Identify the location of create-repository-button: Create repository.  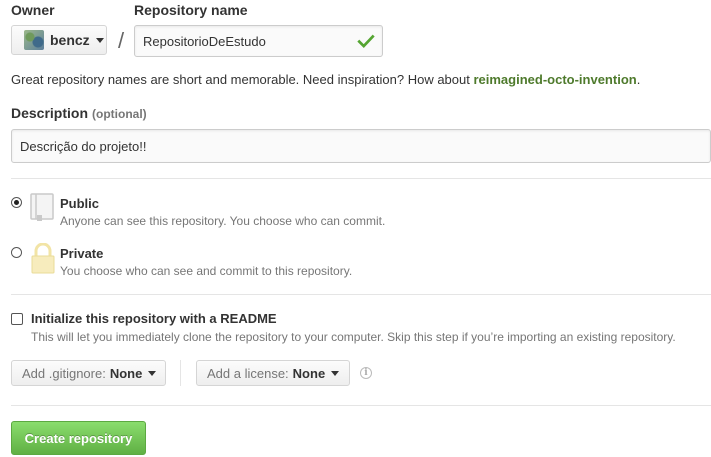
(78, 438).